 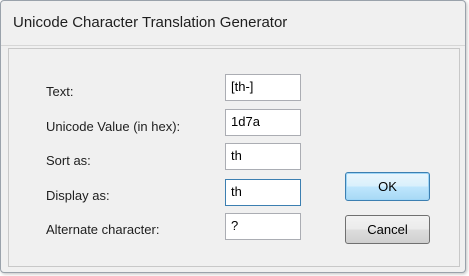 What do you see at coordinates (263, 156) in the screenshot?
I see `sort-as-field: th` at bounding box center [263, 156].